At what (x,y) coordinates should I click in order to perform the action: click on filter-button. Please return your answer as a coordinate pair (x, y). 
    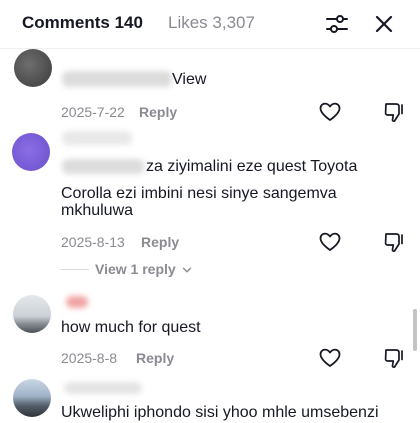
    Looking at the image, I should click on (337, 24).